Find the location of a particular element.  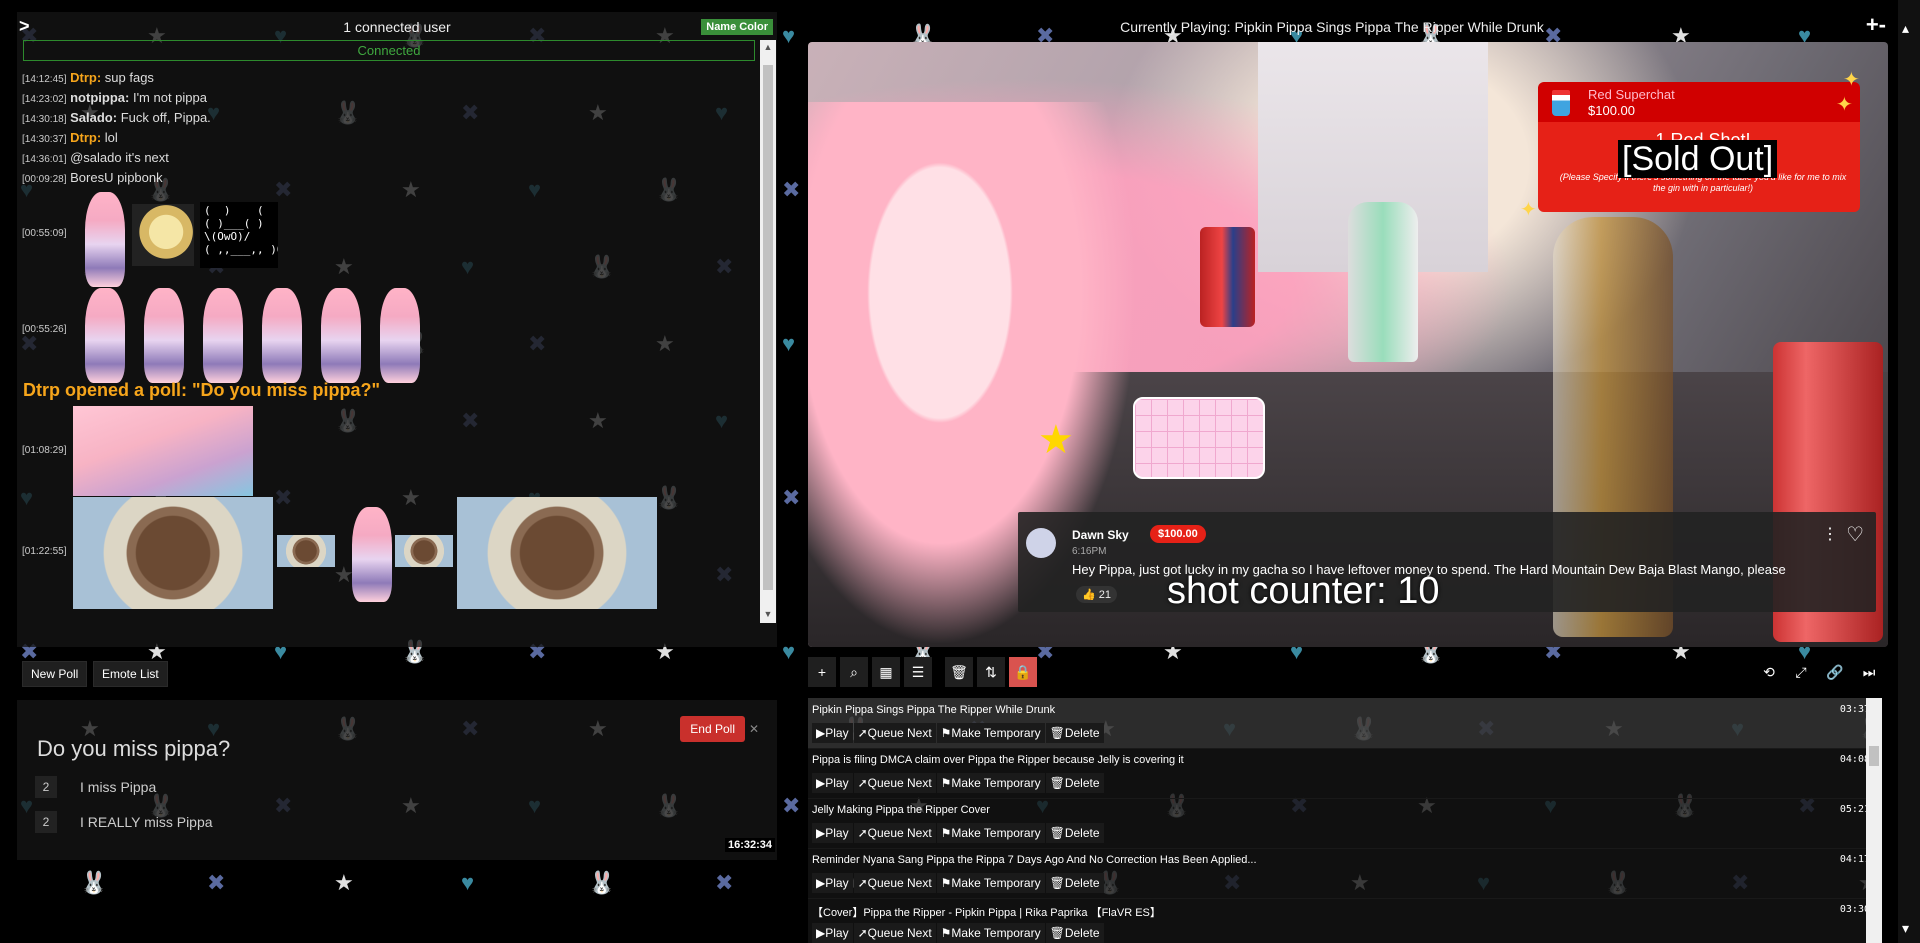

like-count-value: 21 is located at coordinates (1105, 595).